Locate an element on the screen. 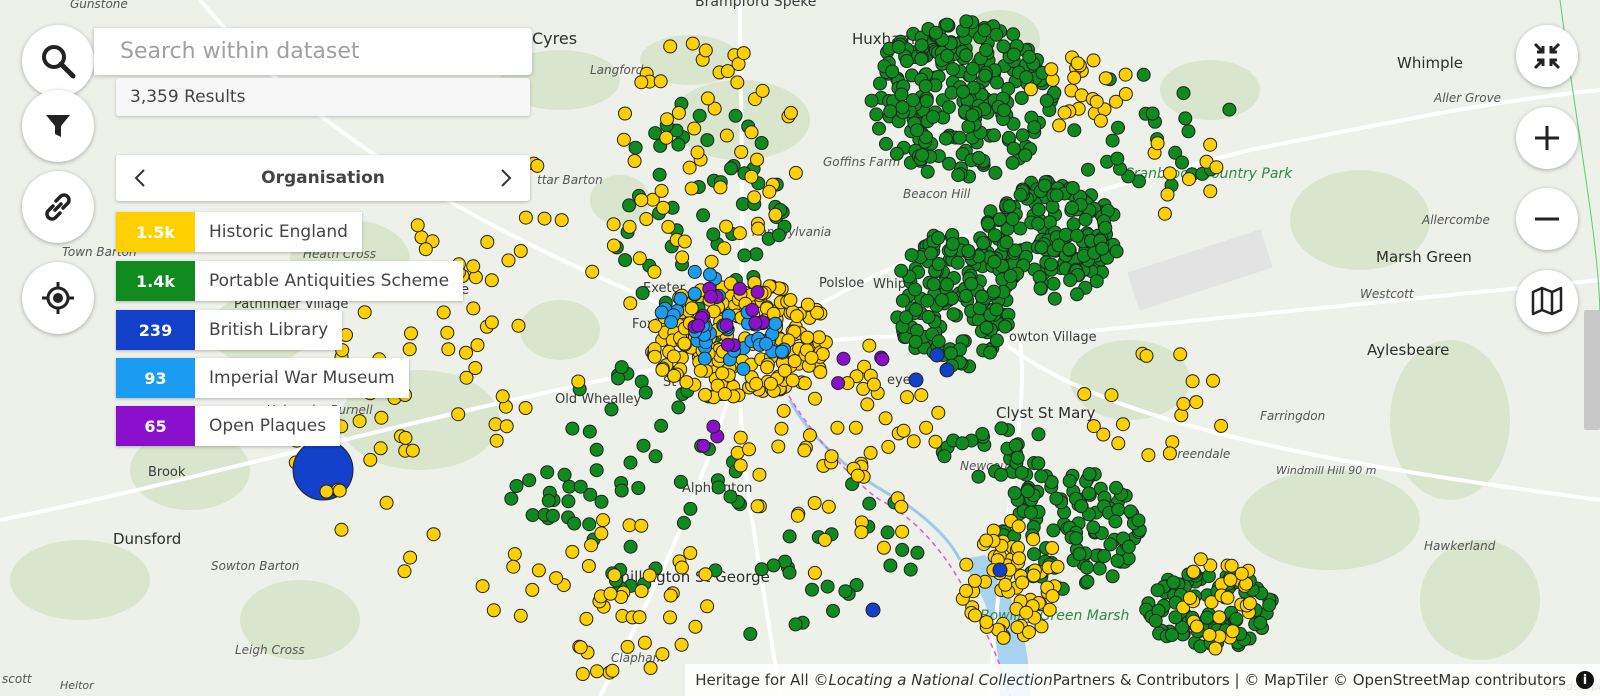  chevron-left-icon is located at coordinates (139, 178).